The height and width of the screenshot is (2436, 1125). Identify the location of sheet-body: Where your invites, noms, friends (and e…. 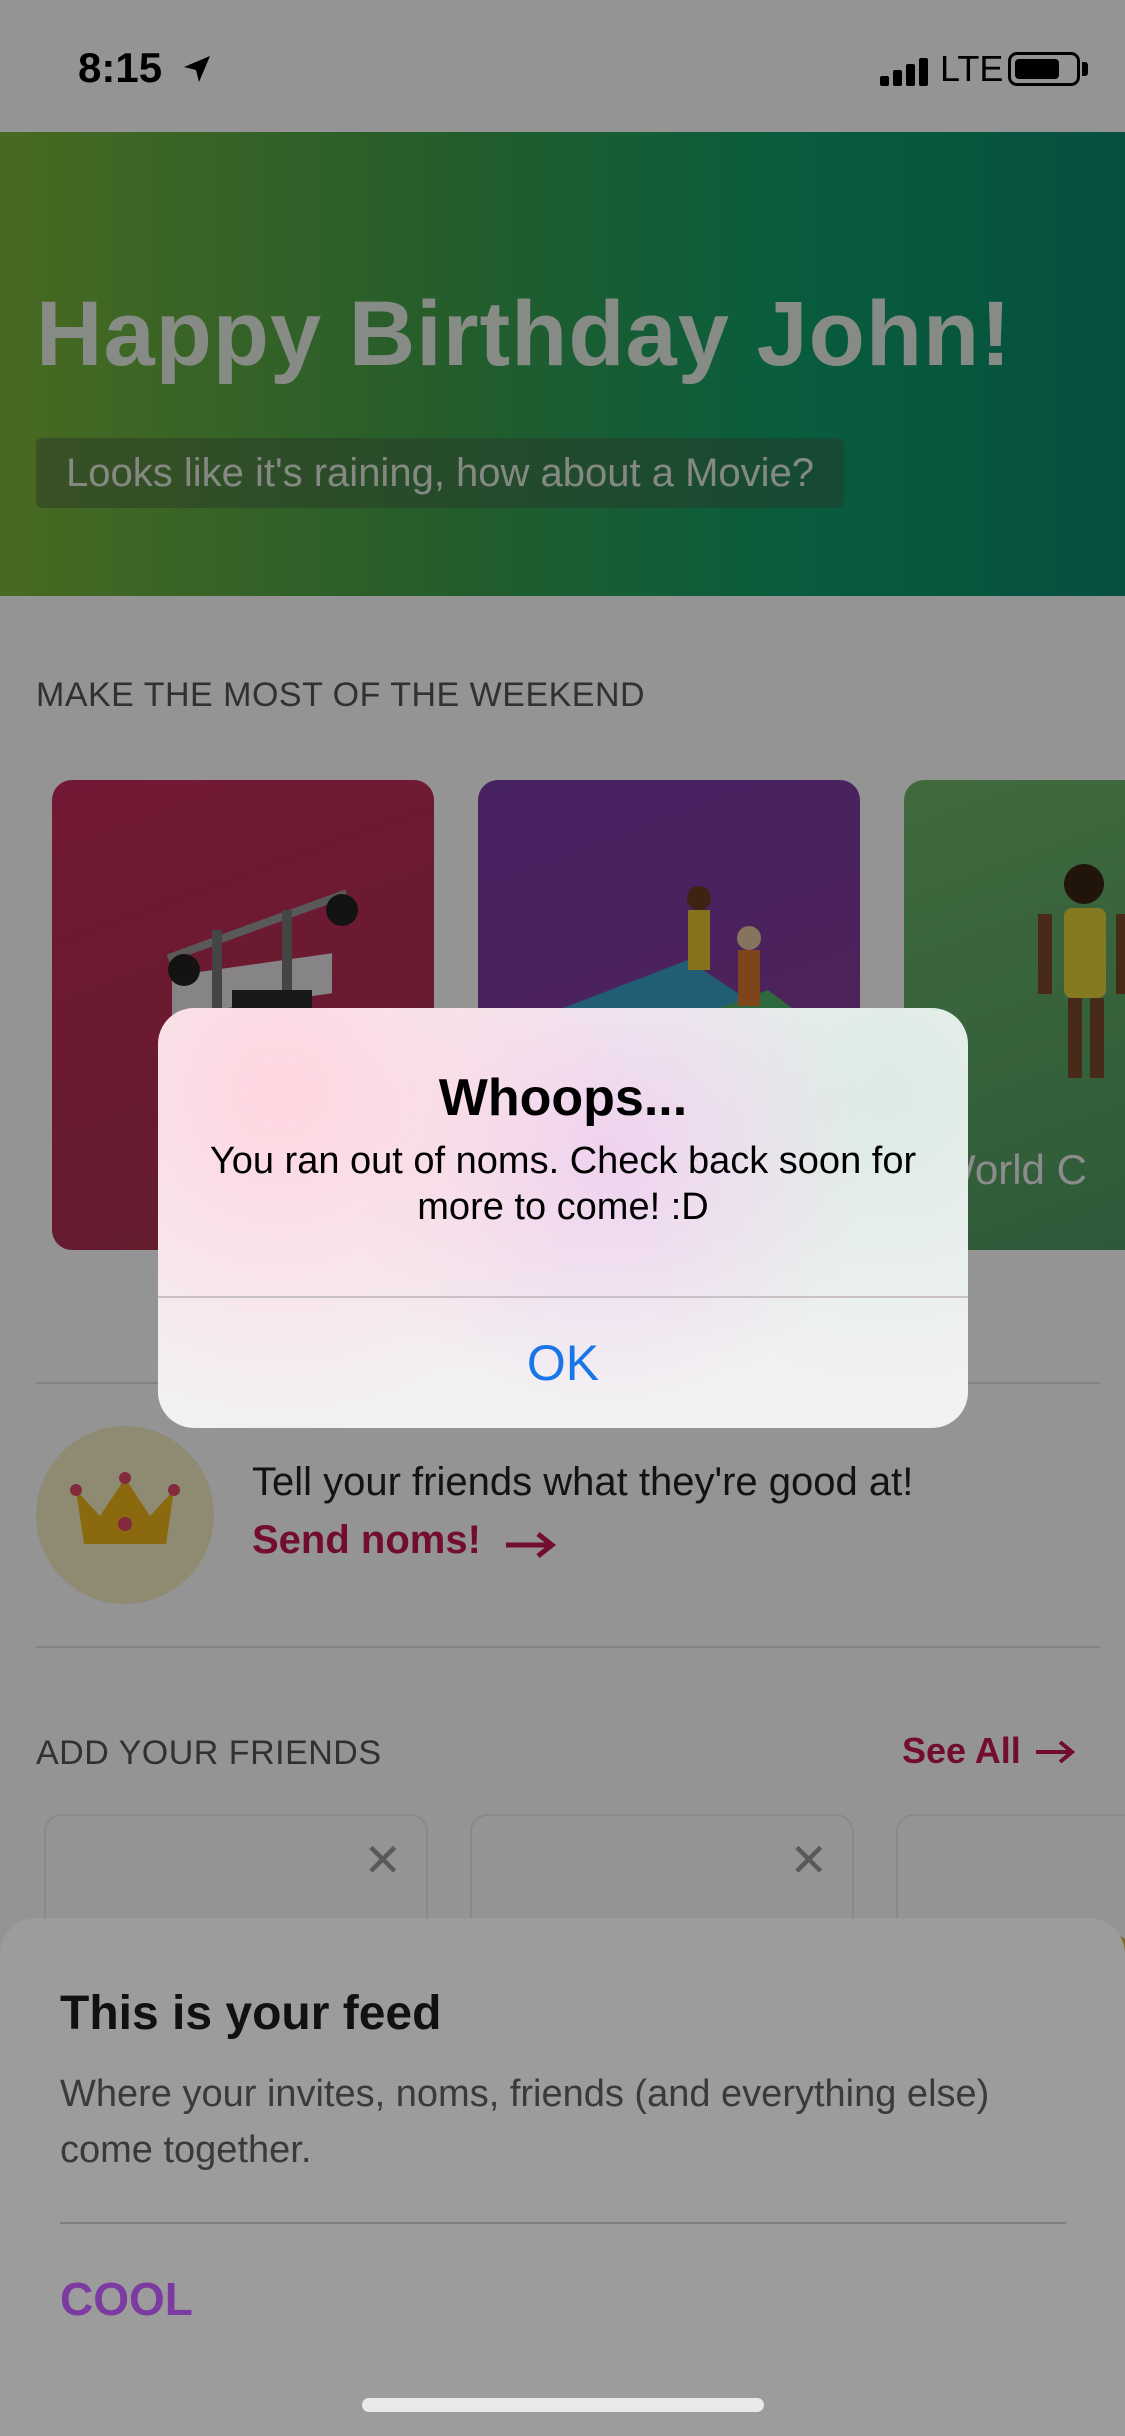
(525, 2122).